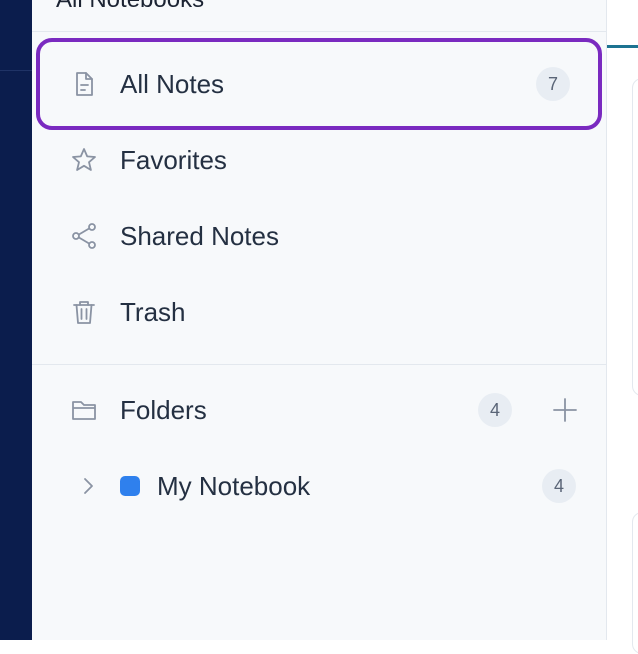 Image resolution: width=638 pixels, height=654 pixels. What do you see at coordinates (319, 236) in the screenshot?
I see `nav-item-shared-notes: Shared Notes` at bounding box center [319, 236].